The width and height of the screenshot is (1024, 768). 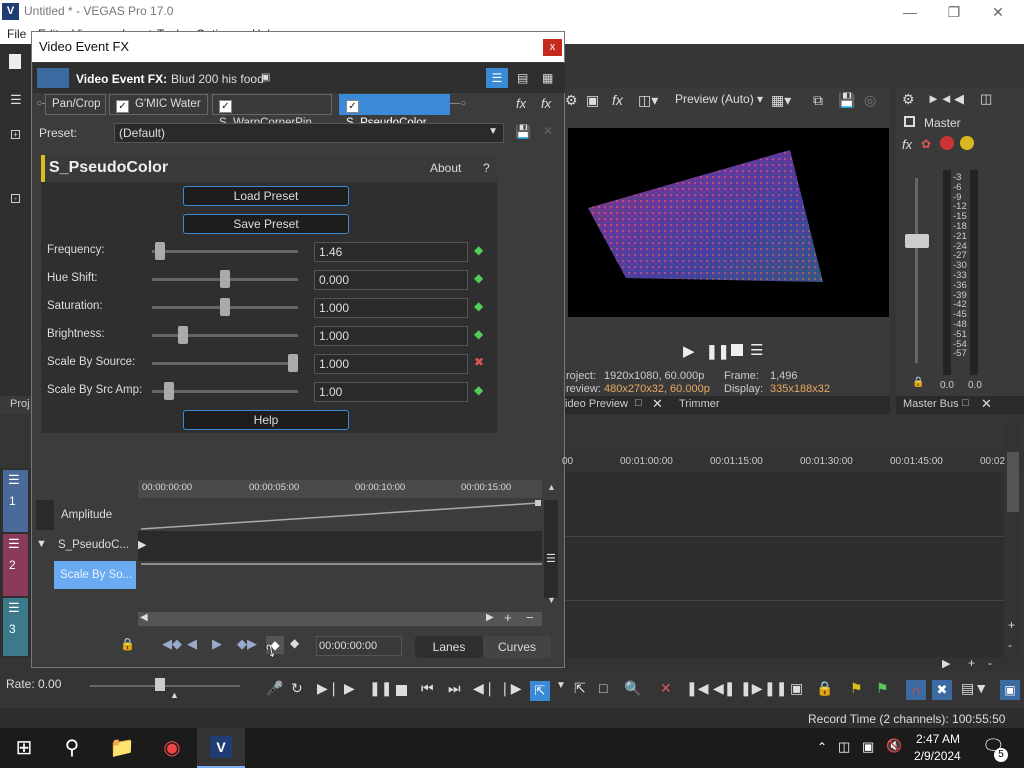 I want to click on param-value-frequency: 1.46, so click(x=391, y=252).